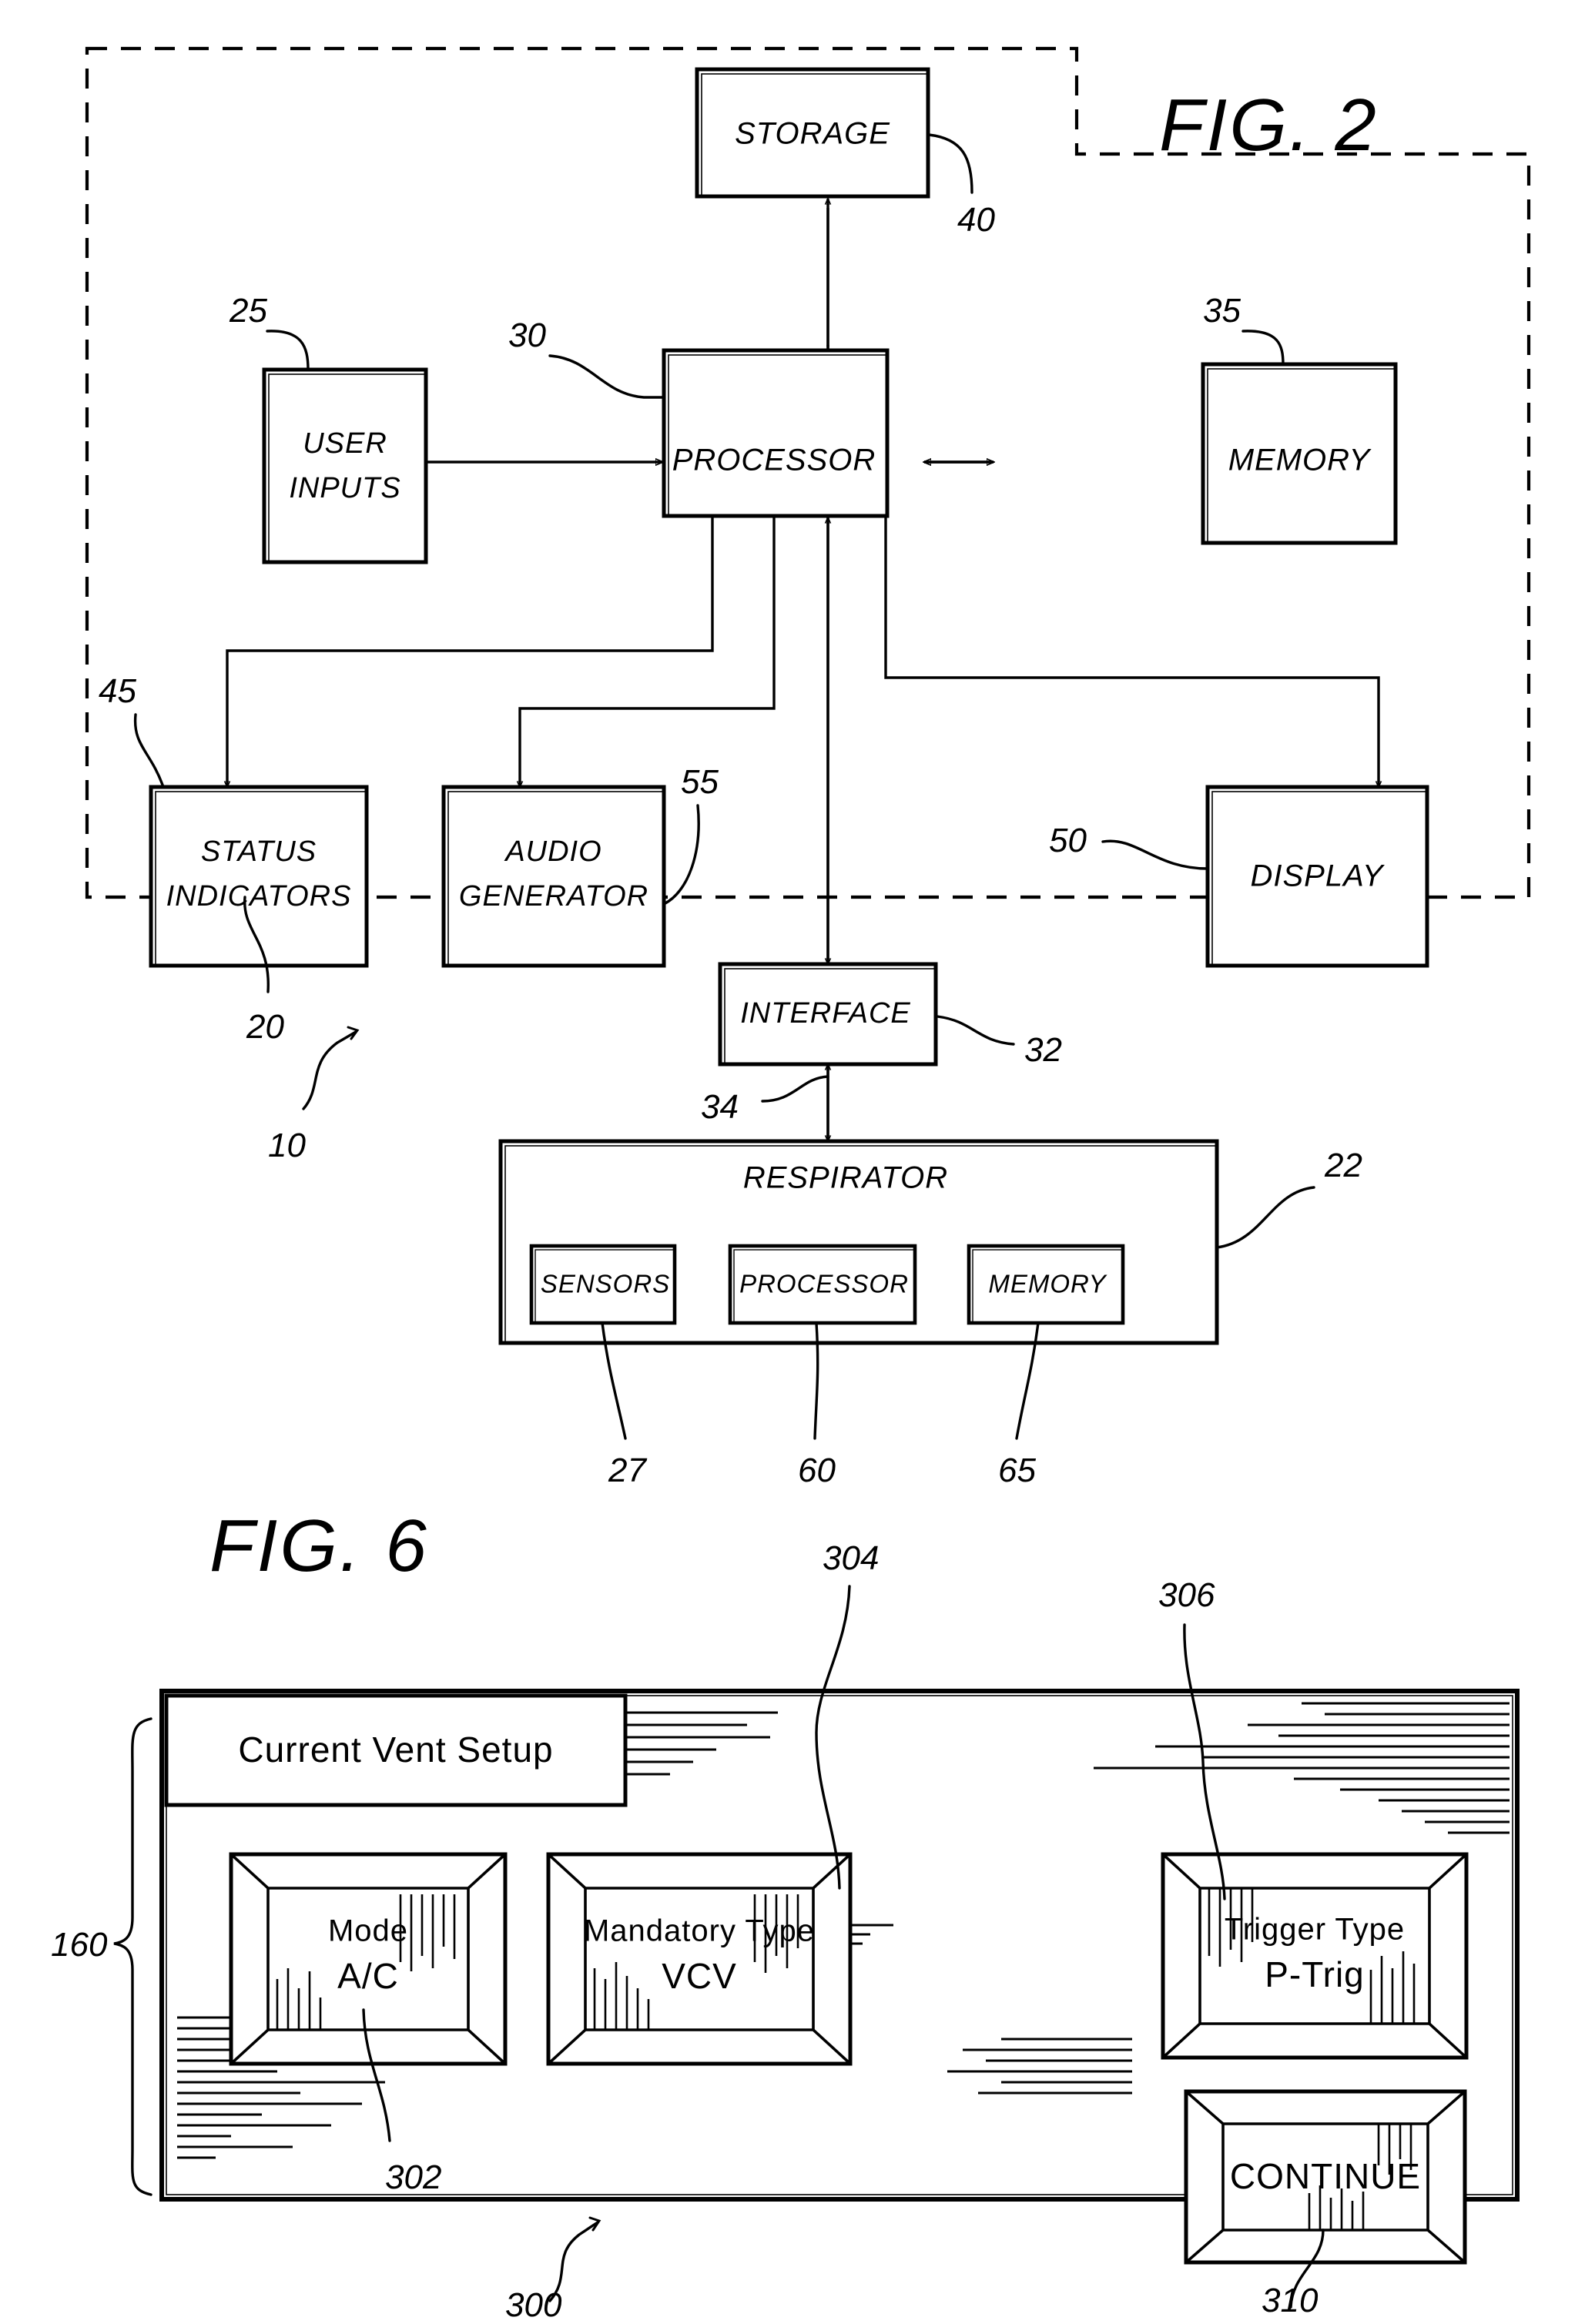 The image size is (1595, 2324). What do you see at coordinates (259, 852) in the screenshot?
I see `block-status-indicators-label-1: STATUS` at bounding box center [259, 852].